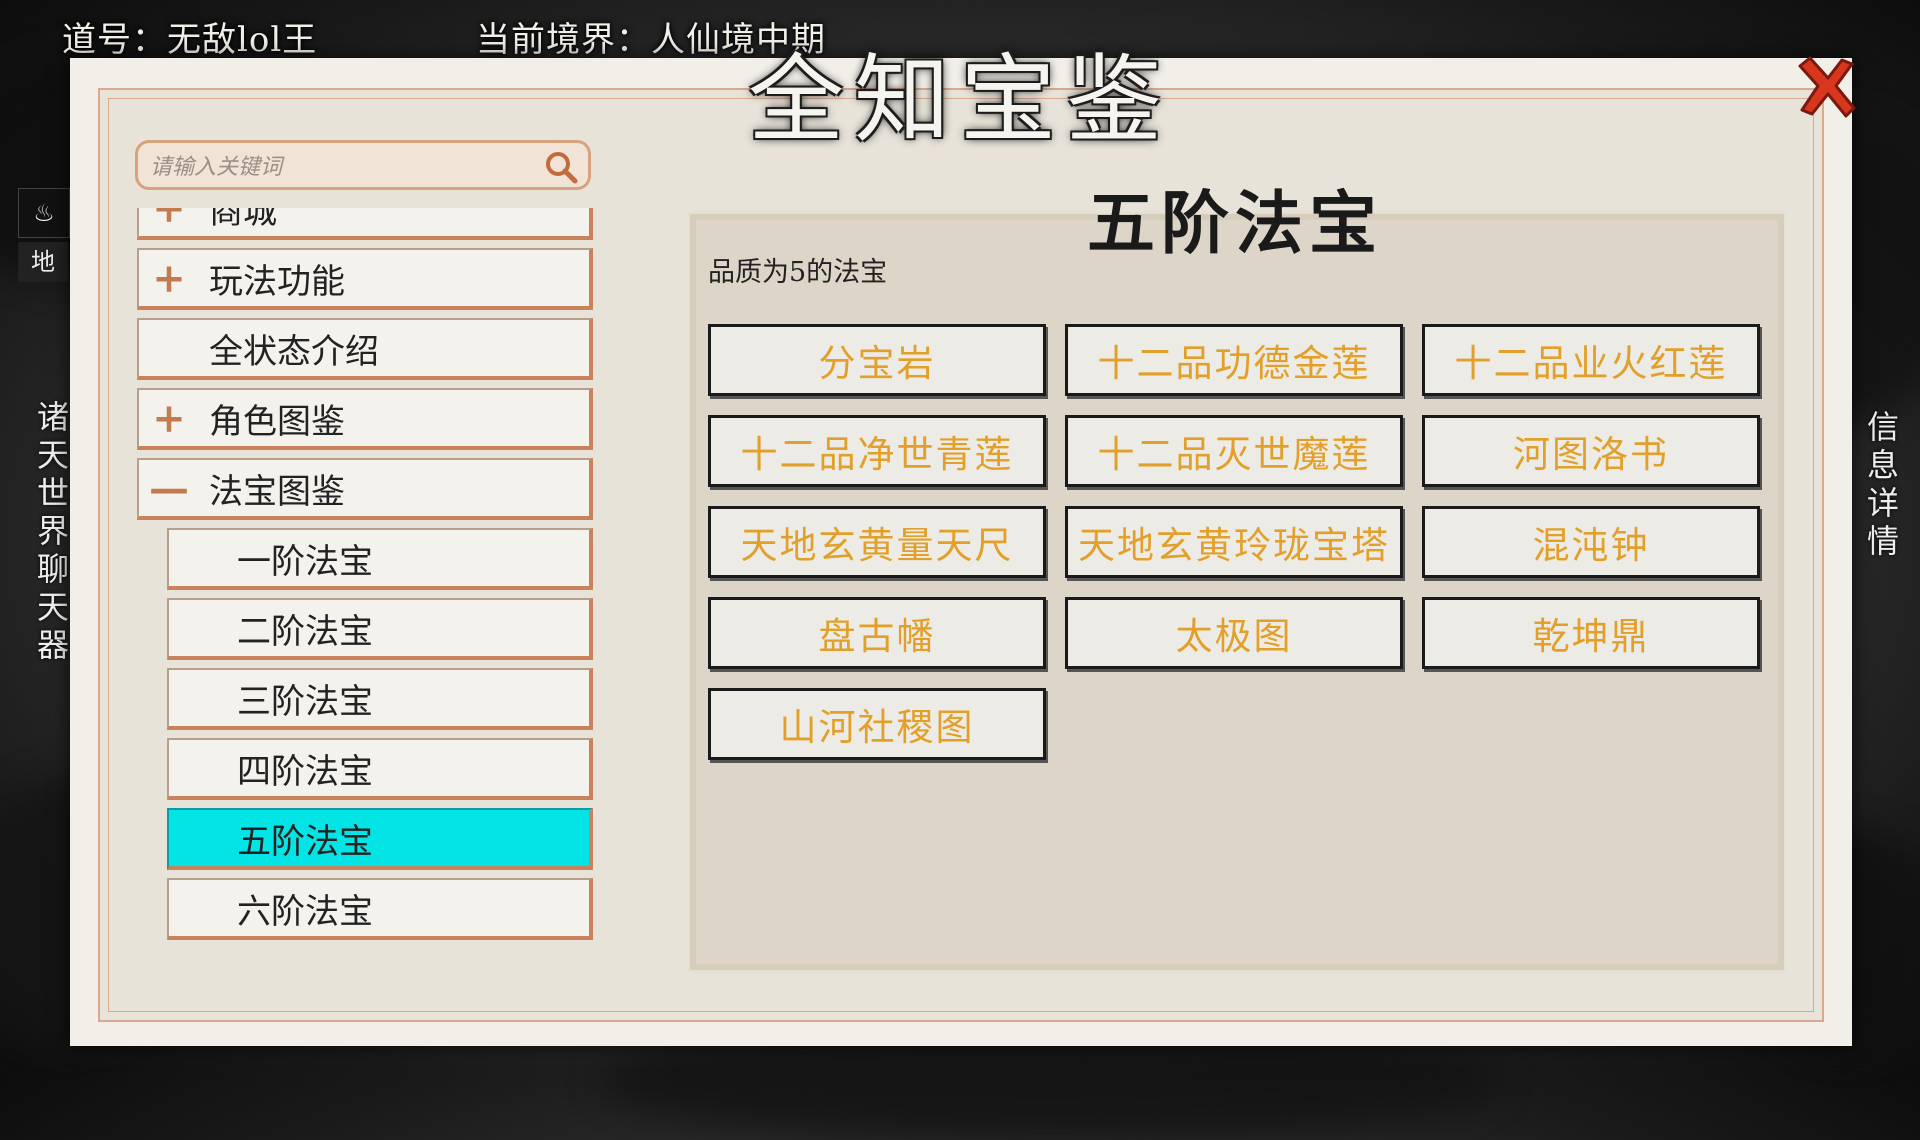 Image resolution: width=1920 pixels, height=1140 pixels. Describe the element at coordinates (877, 360) in the screenshot. I see `treasure-item-button: 分宝岩` at that location.